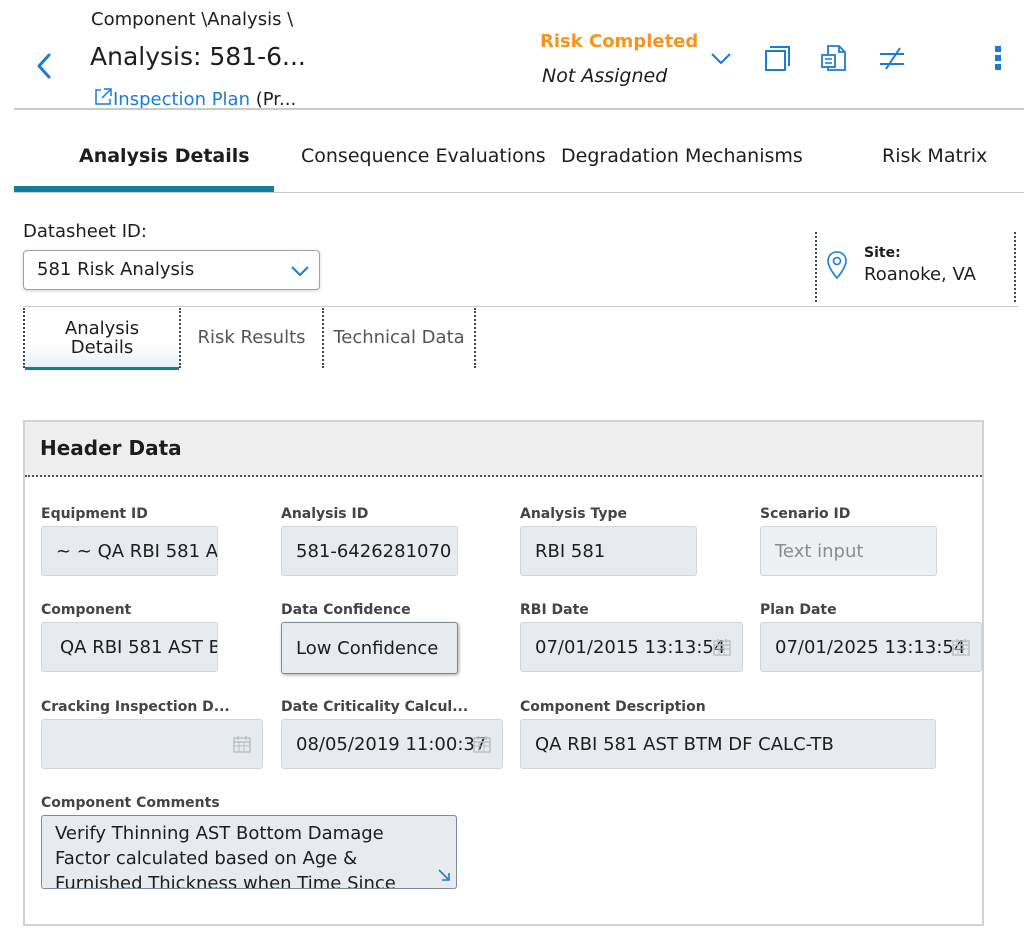 Image resolution: width=1024 pixels, height=934 pixels. What do you see at coordinates (608, 551) in the screenshot?
I see `analysis-type-field: RBI 581` at bounding box center [608, 551].